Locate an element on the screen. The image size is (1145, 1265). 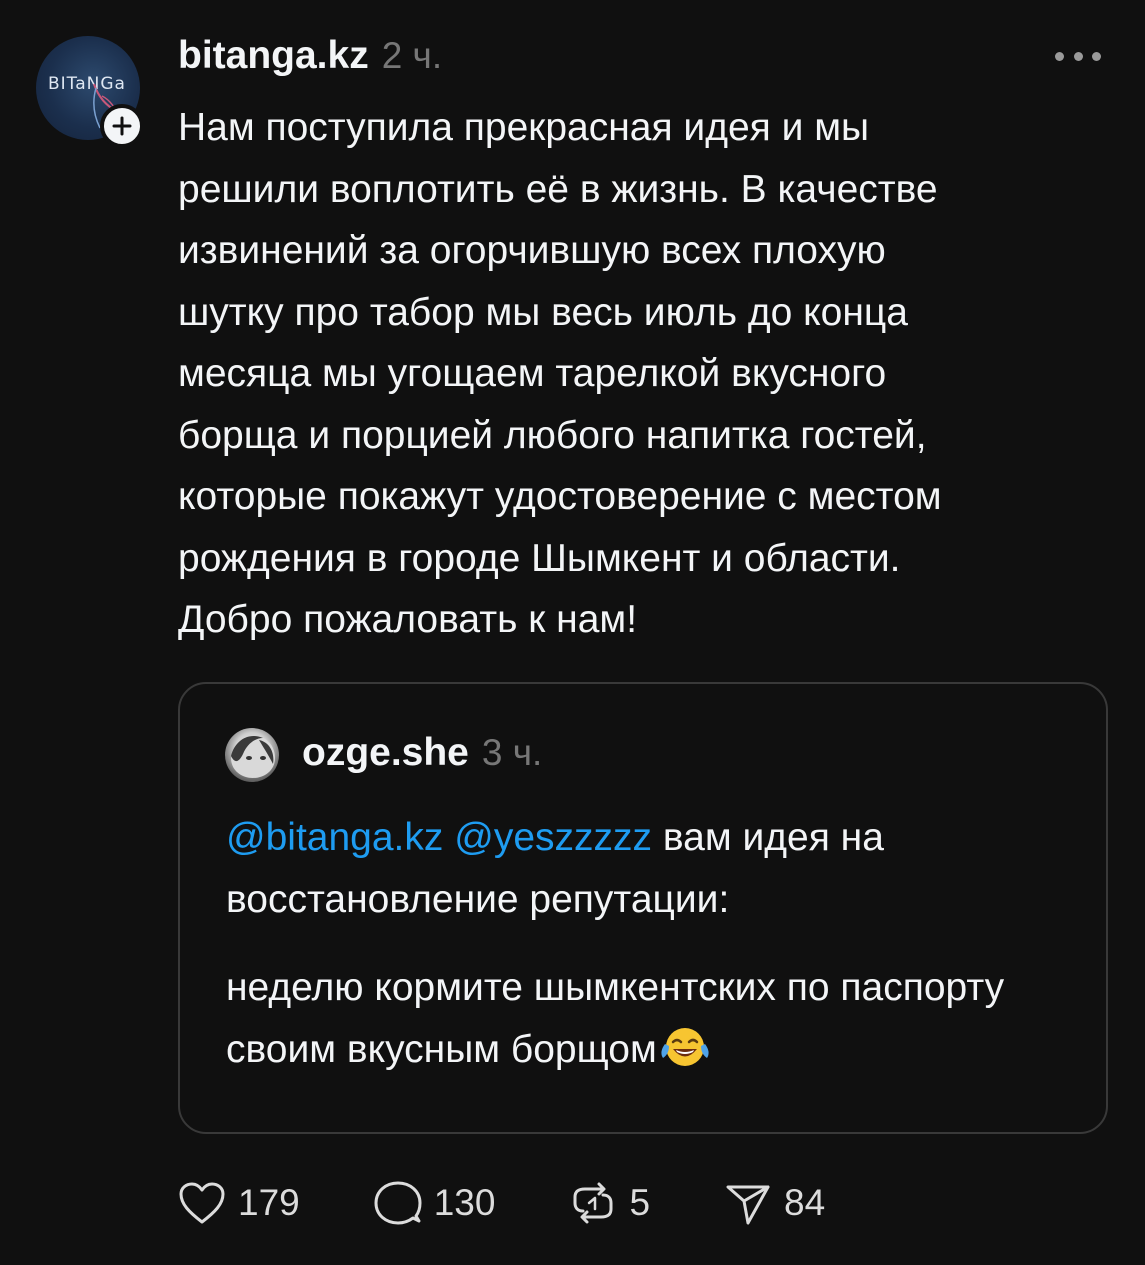
like-count: 179 is located at coordinates (269, 1202).